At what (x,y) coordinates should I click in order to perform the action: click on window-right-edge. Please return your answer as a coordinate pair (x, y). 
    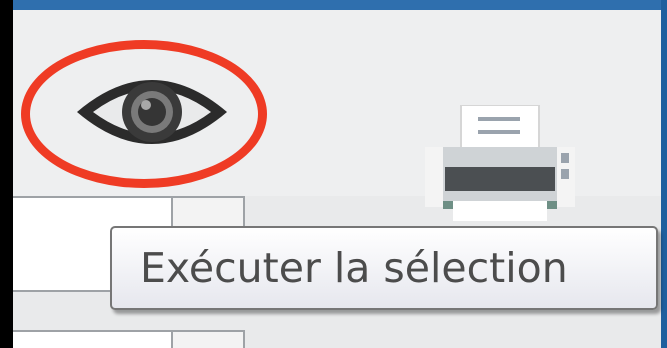
    Looking at the image, I should click on (664, 174).